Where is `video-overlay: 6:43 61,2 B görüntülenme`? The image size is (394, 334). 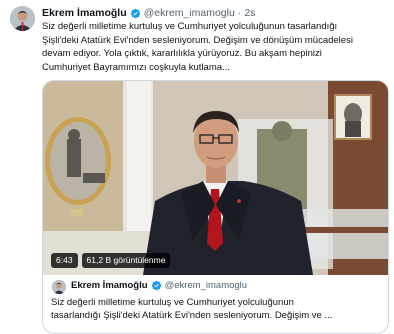 video-overlay: 6:43 61,2 B görüntülenme is located at coordinates (111, 260).